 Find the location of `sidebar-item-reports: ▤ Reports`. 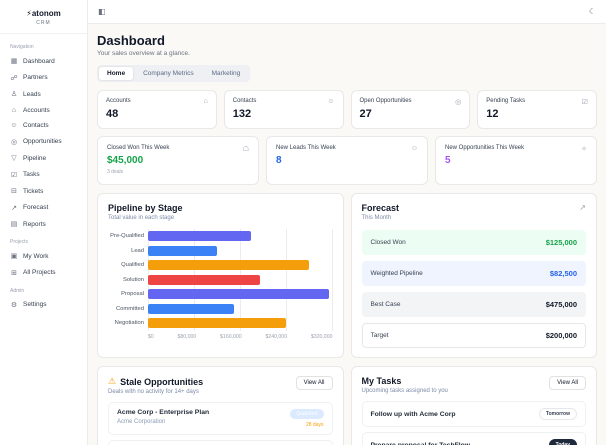

sidebar-item-reports: ▤ Reports is located at coordinates (43, 224).